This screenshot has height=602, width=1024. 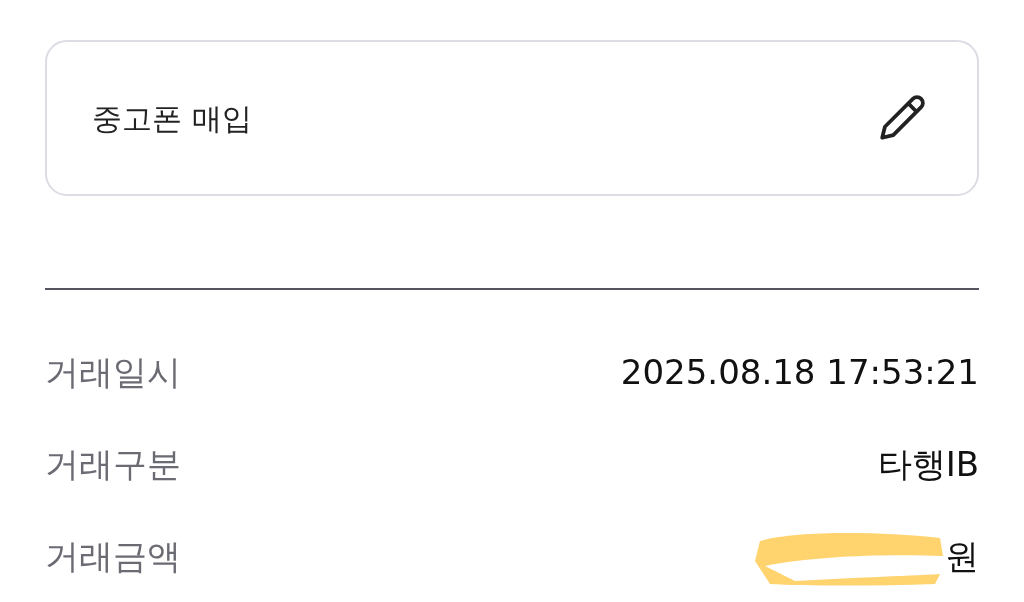 What do you see at coordinates (113, 372) in the screenshot?
I see `detail-label: 거래일시` at bounding box center [113, 372].